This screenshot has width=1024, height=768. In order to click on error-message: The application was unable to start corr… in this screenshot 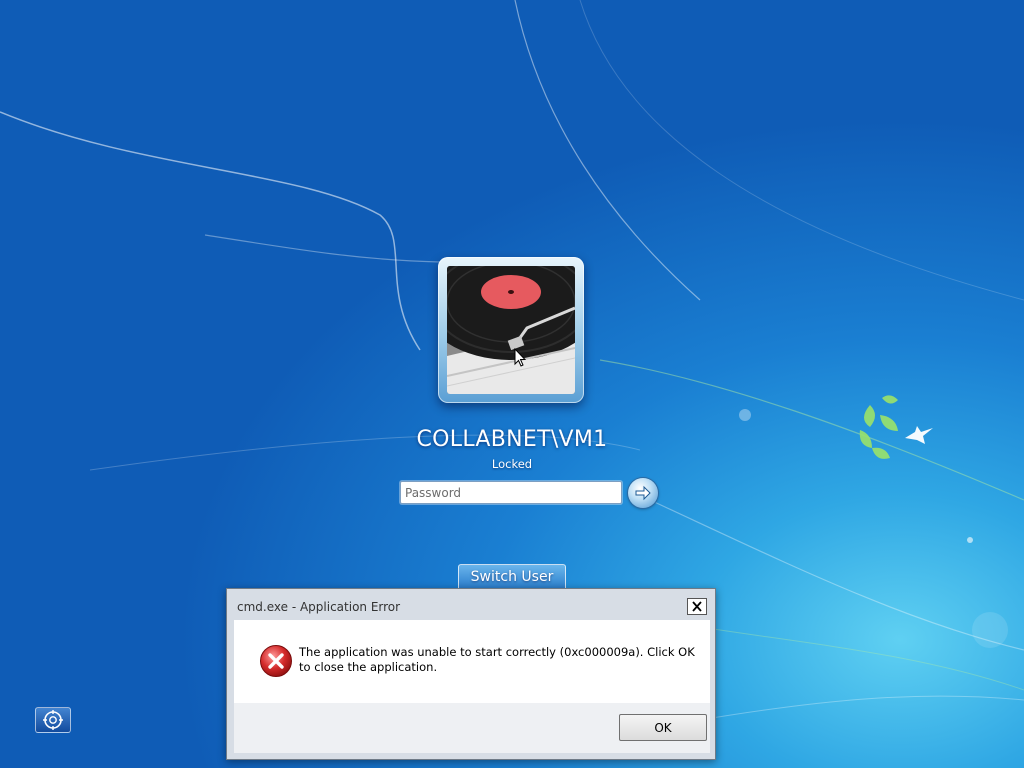, I will do `click(497, 659)`.